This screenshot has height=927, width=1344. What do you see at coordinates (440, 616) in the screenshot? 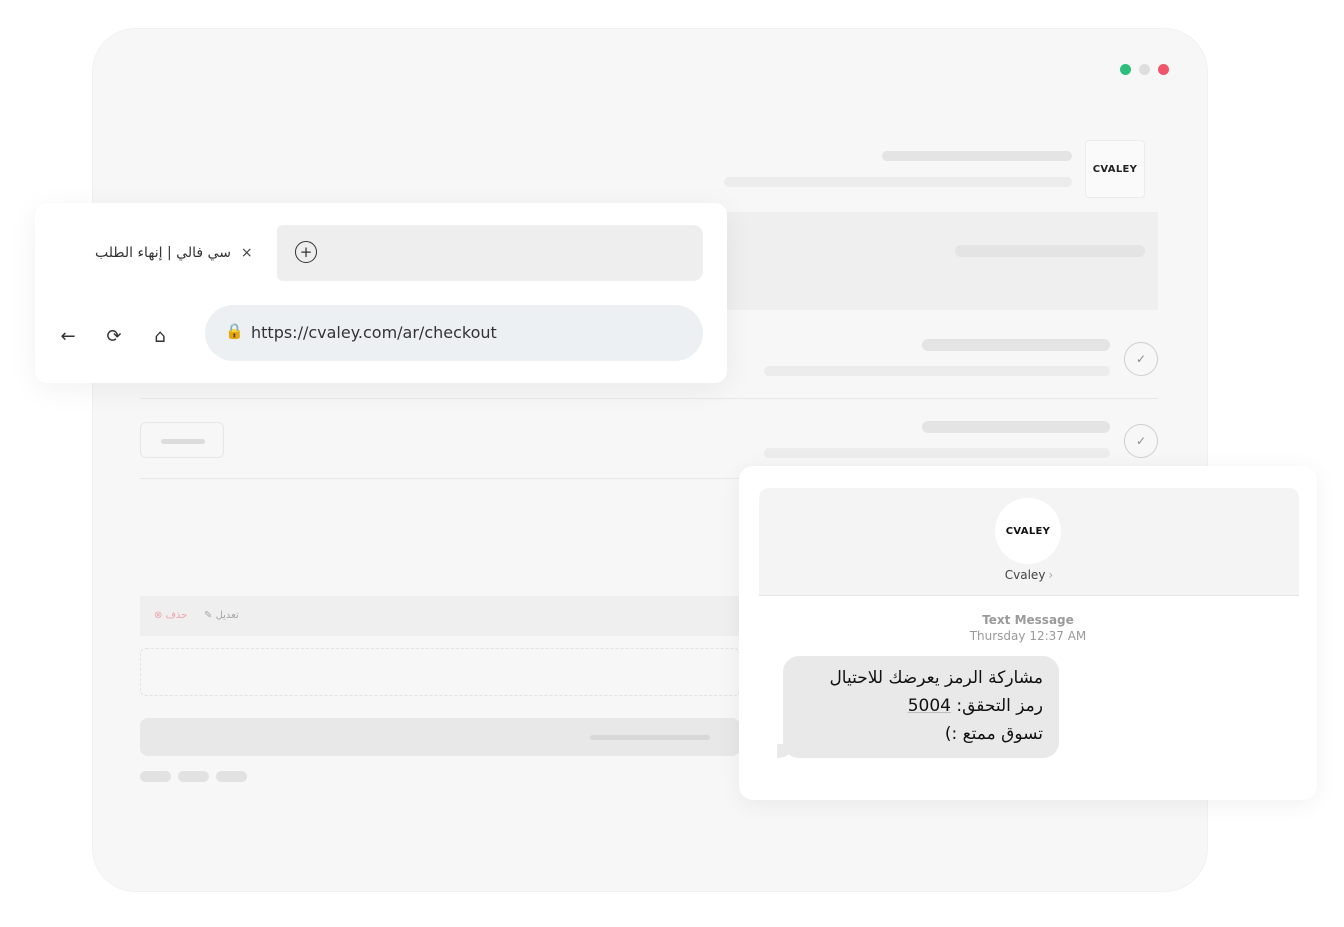
I see `address-edit-row: ⊗ حذف ✎ تعديل` at bounding box center [440, 616].